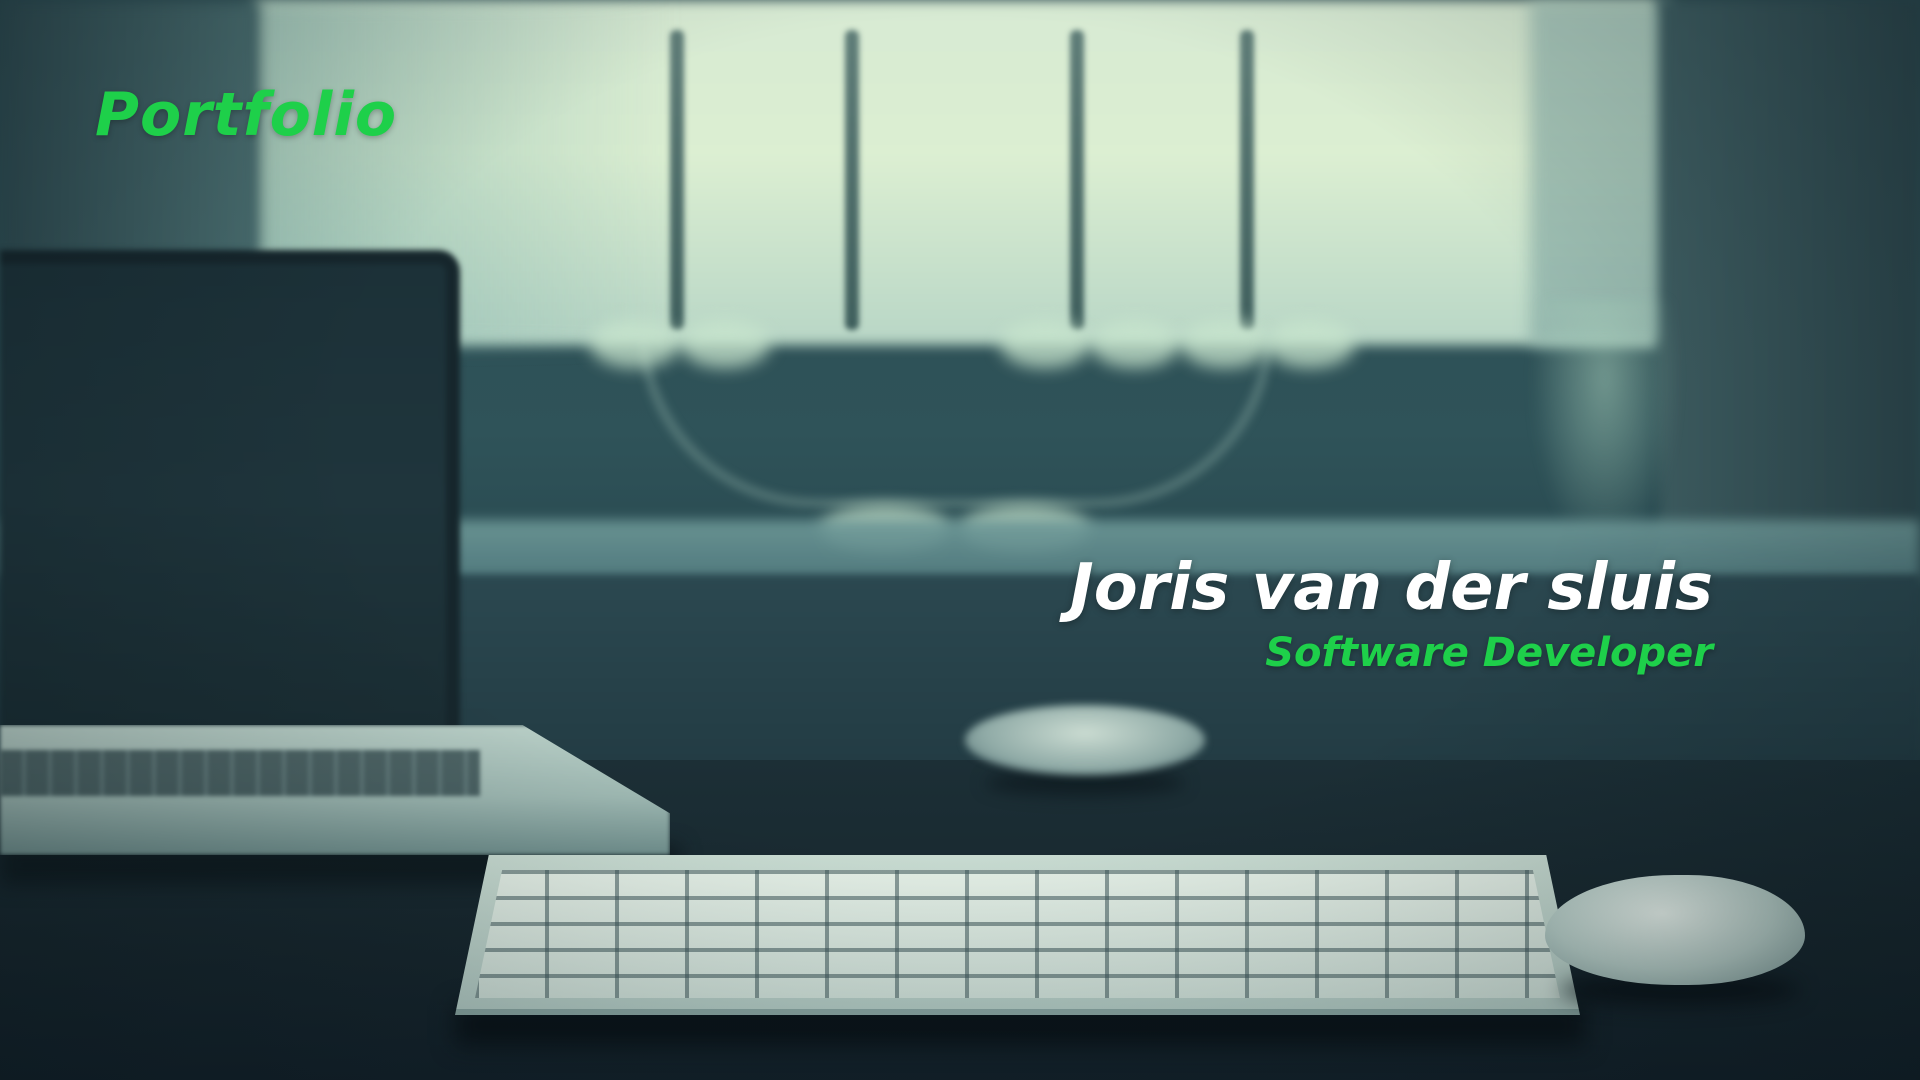 The height and width of the screenshot is (1080, 1920). I want to click on hero-block: Joris van der sluis Software Developer, so click(1391, 613).